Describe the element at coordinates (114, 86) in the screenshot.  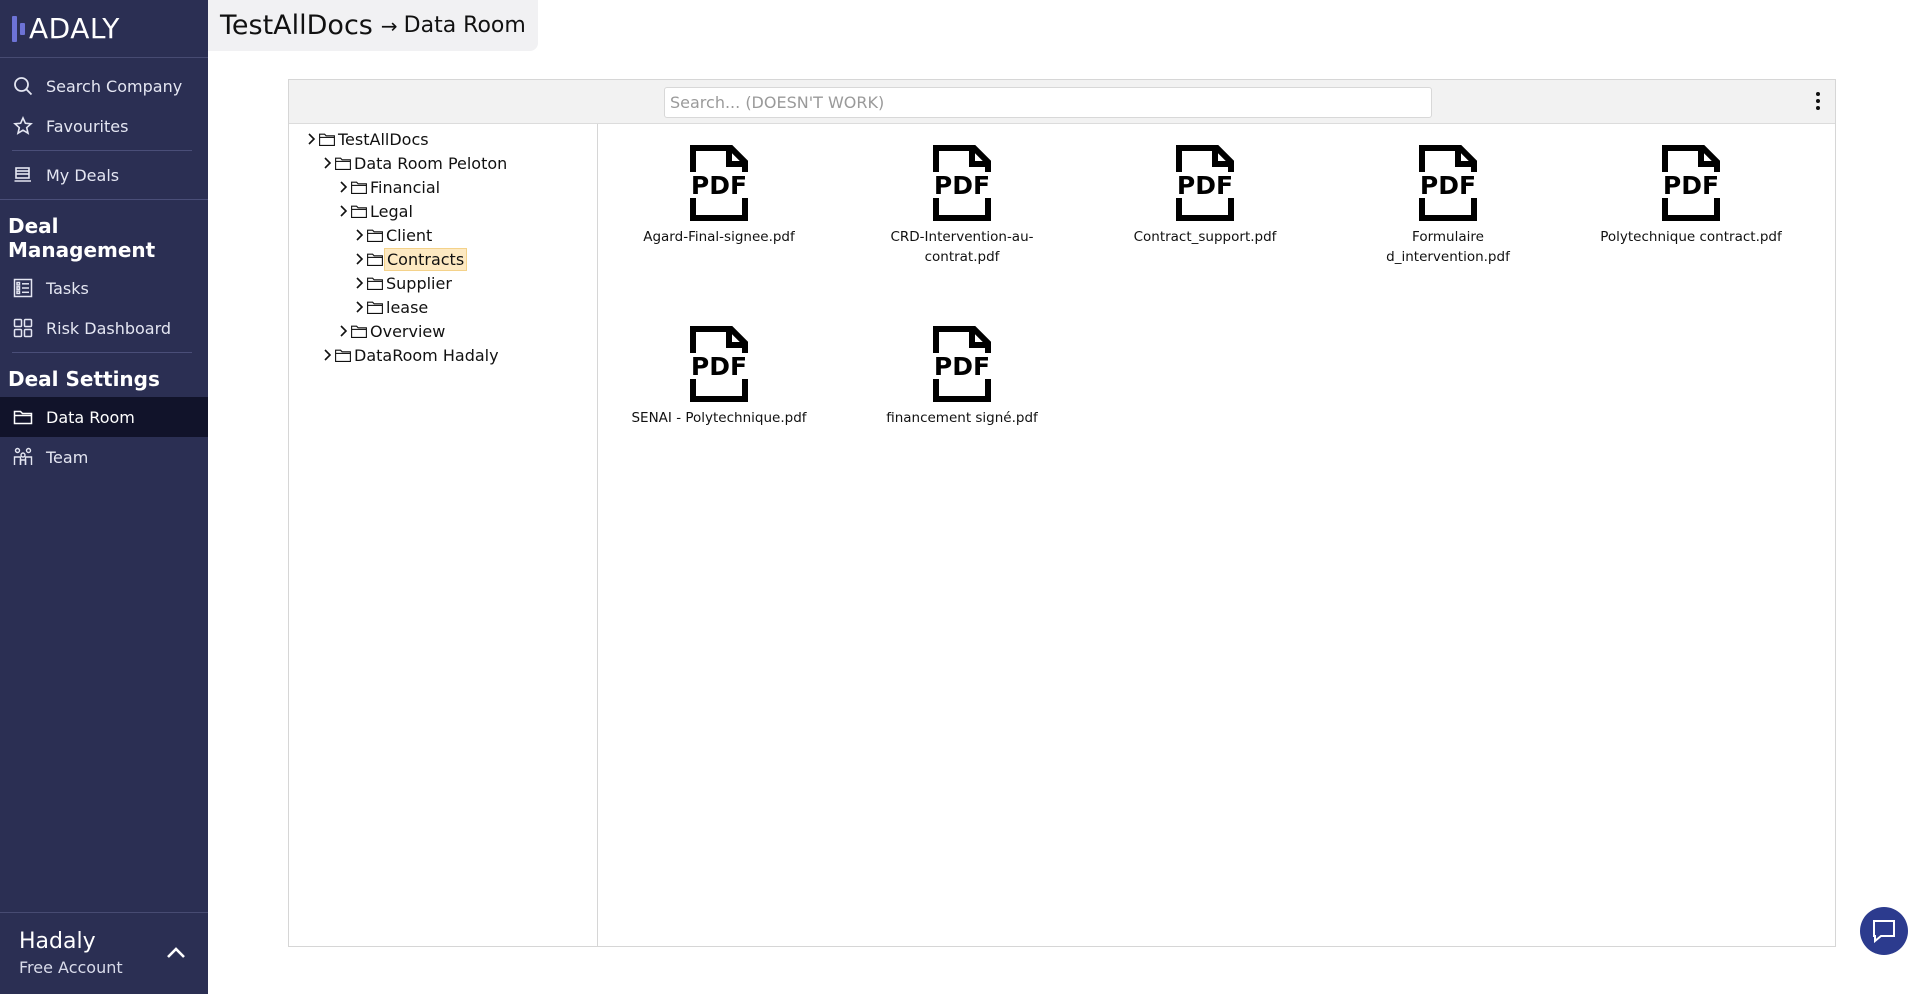
I see `nav-label: Search Company` at that location.